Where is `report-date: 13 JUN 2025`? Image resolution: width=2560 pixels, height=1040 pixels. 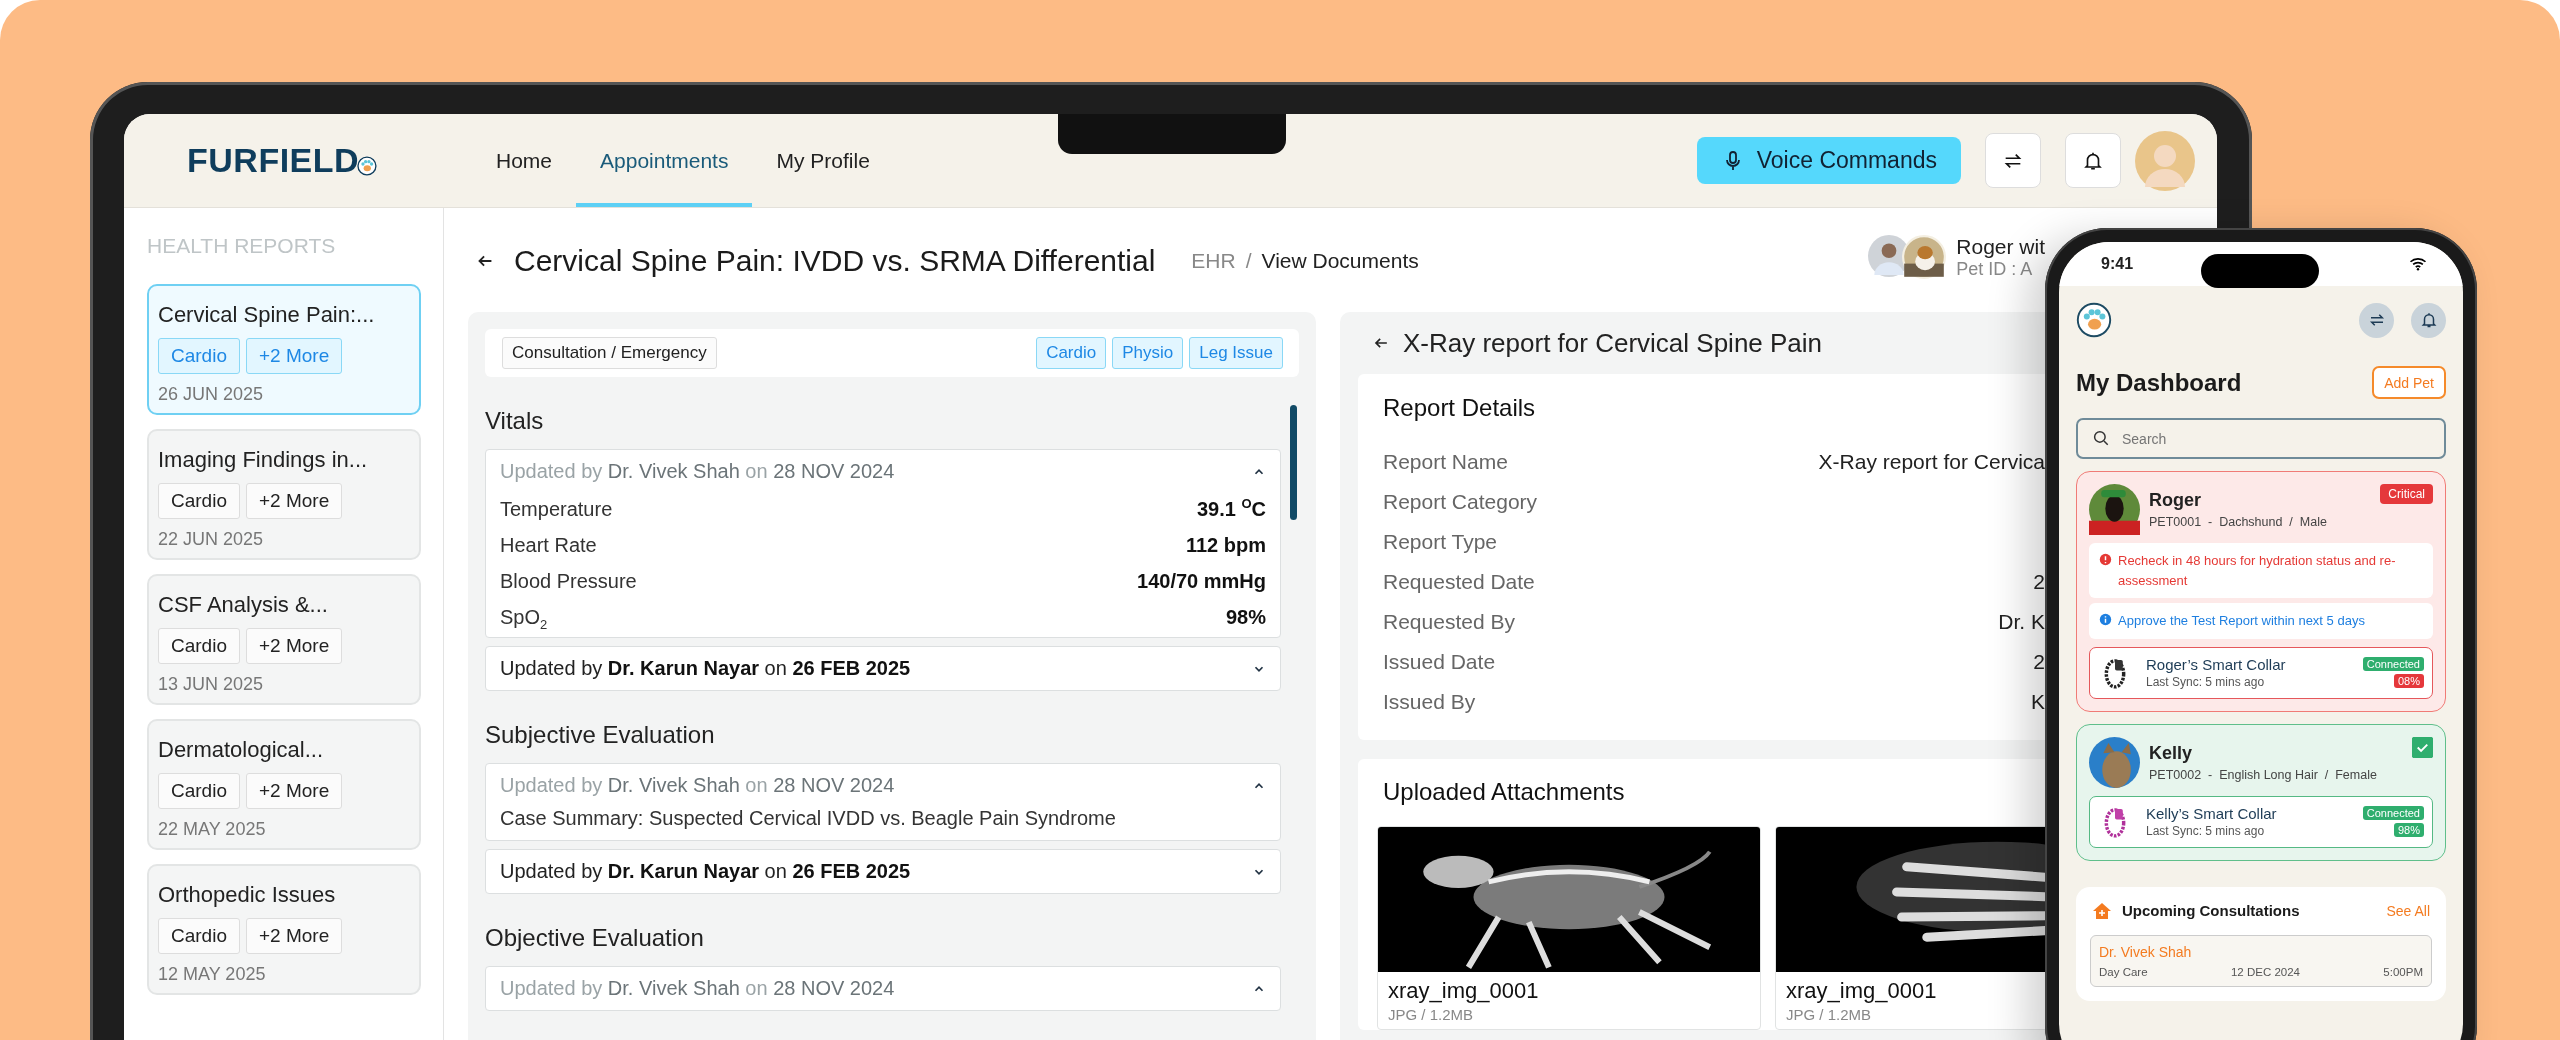 report-date: 13 JUN 2025 is located at coordinates (211, 684).